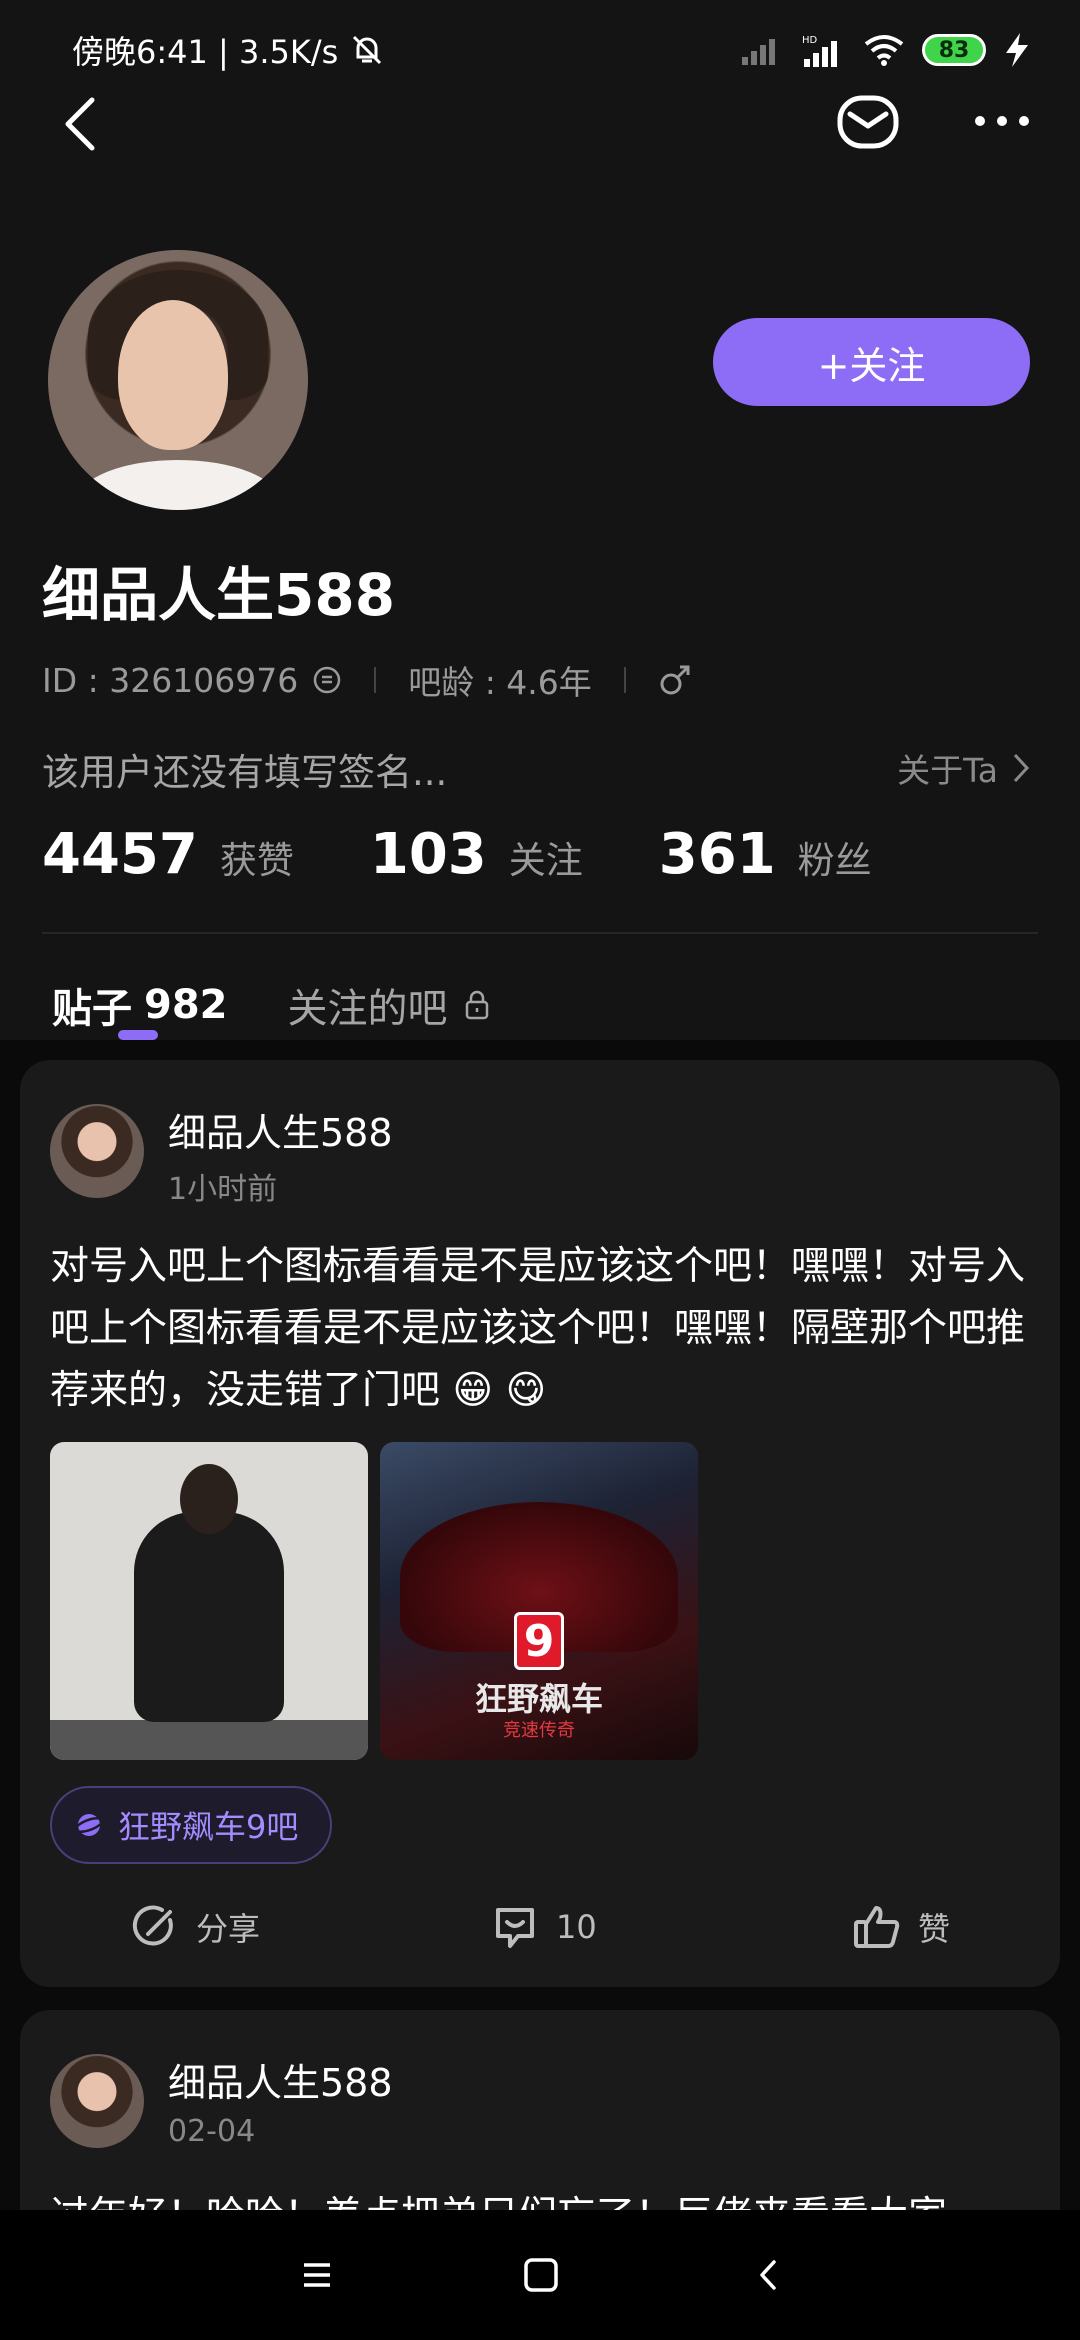 This screenshot has width=1080, height=2340. Describe the element at coordinates (138, 1035) in the screenshot. I see `tab-active-indicator` at that location.